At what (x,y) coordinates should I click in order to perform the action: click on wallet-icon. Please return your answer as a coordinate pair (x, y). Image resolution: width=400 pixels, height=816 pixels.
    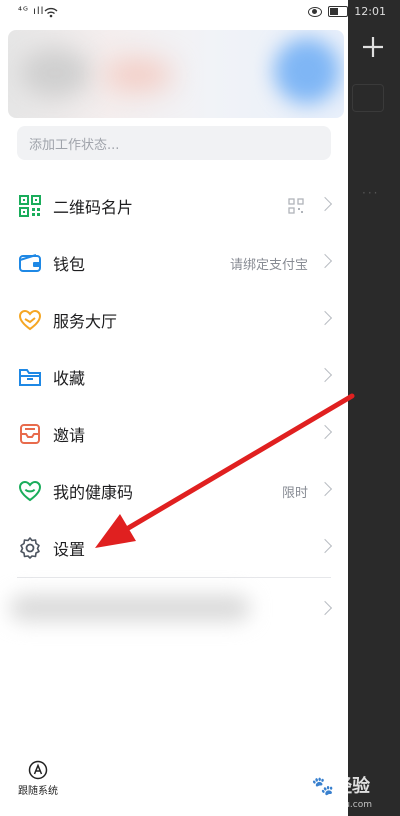
    Looking at the image, I should click on (30, 263).